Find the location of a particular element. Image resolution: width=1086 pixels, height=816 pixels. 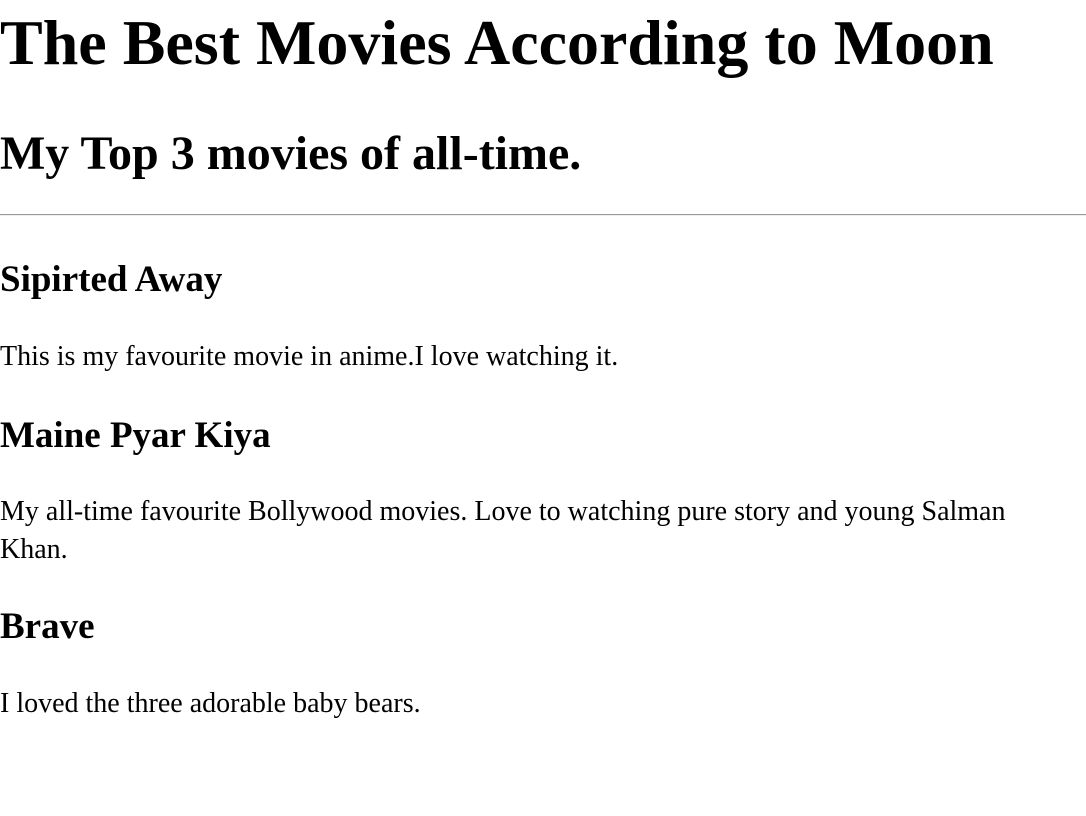

page-title: The Best Movies According to Moon is located at coordinates (497, 42).